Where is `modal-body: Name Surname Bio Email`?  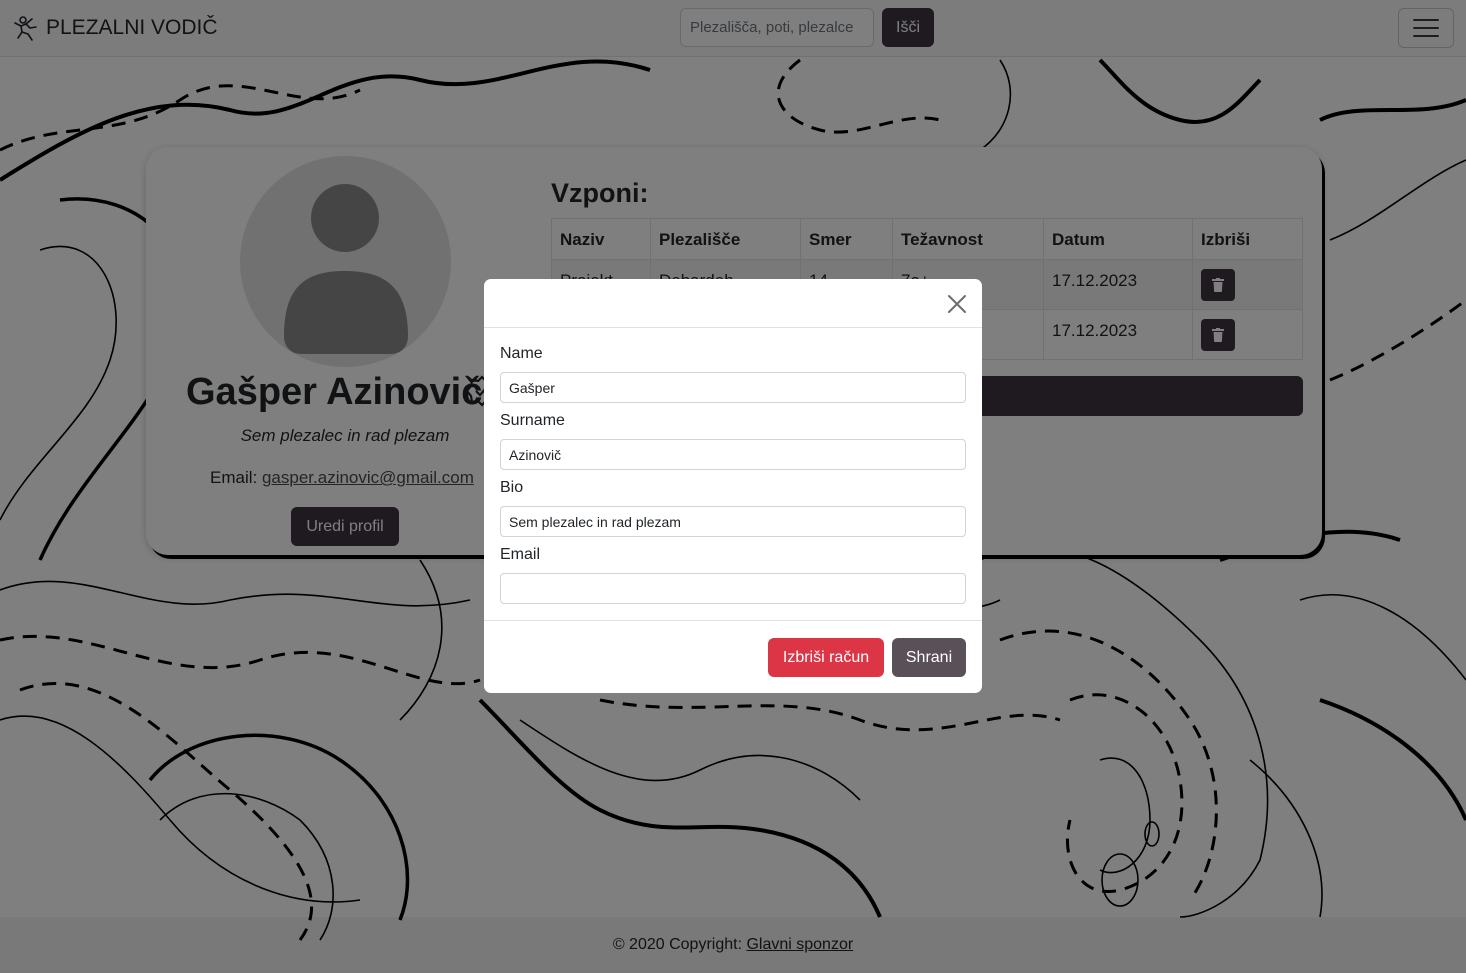
modal-body: Name Surname Bio Email is located at coordinates (733, 479).